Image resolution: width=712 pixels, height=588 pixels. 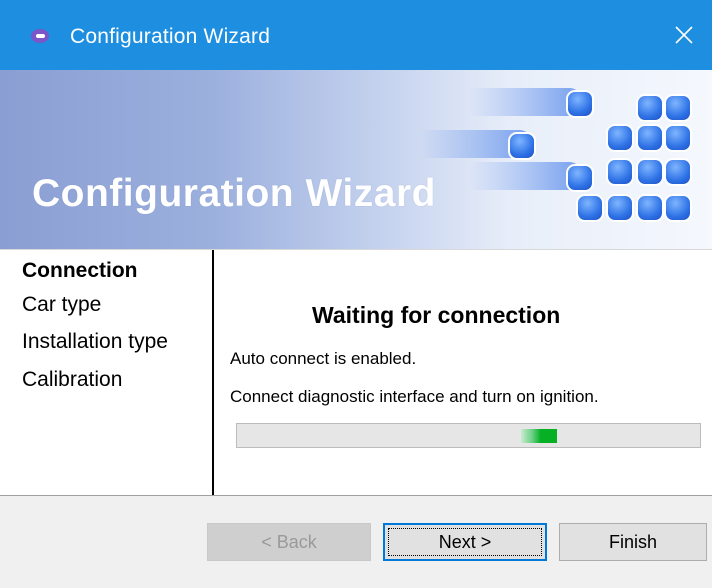 I want to click on back-button: < Back, so click(x=289, y=542).